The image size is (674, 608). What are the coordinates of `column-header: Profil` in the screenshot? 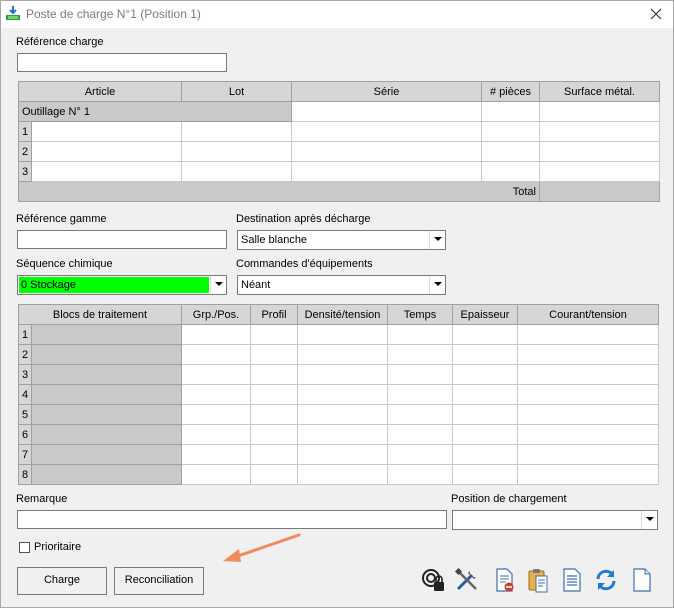 It's located at (274, 314).